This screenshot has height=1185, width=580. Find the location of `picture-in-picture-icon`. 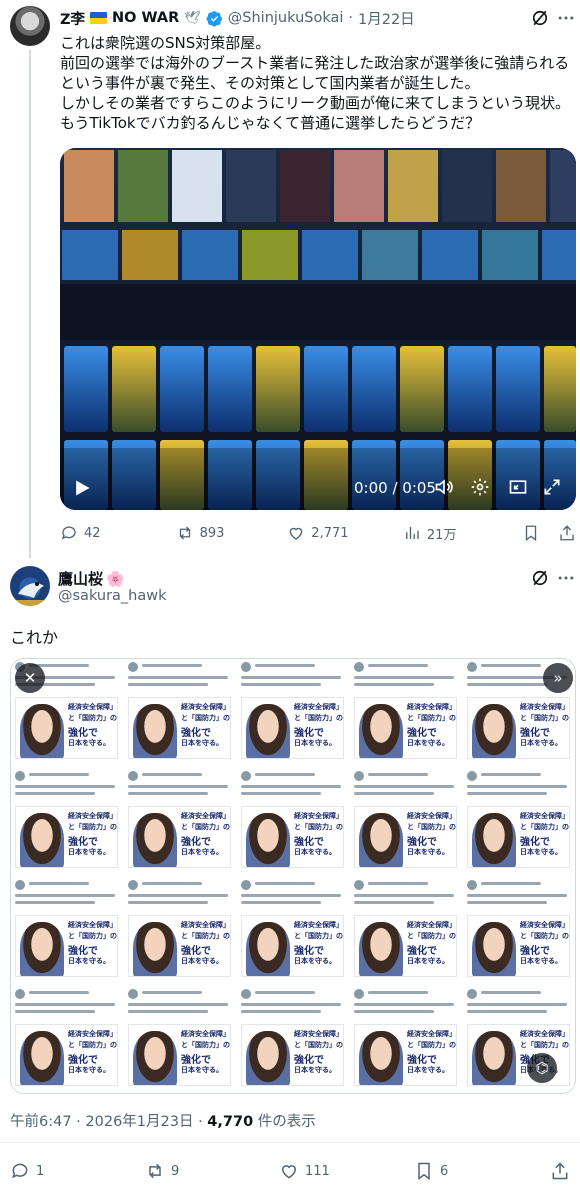

picture-in-picture-icon is located at coordinates (518, 487).